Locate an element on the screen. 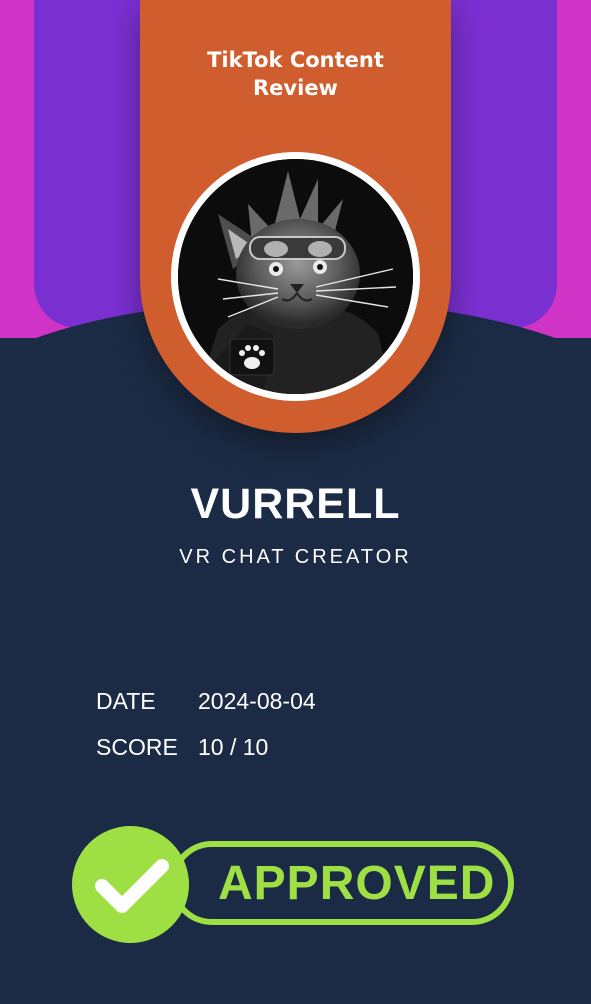  cat-vr-avatar-icon is located at coordinates (295, 276).